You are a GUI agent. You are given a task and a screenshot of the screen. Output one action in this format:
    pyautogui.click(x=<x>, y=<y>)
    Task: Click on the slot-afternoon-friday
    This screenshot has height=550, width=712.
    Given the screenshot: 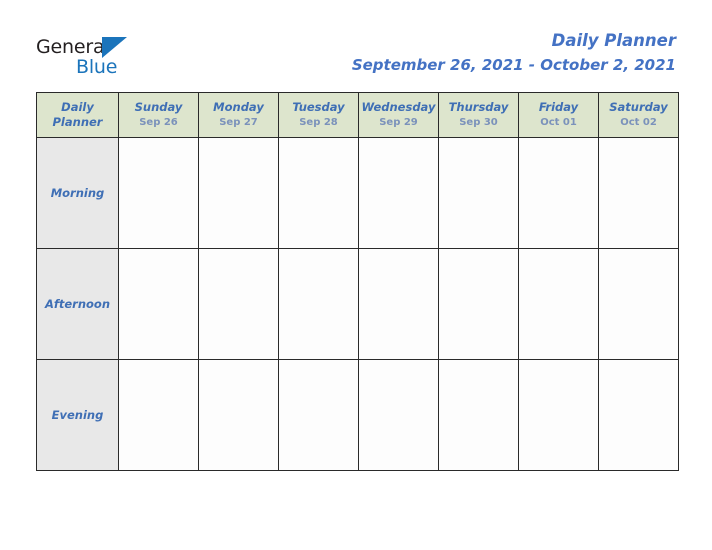 What is the action you would take?
    pyautogui.click(x=558, y=304)
    